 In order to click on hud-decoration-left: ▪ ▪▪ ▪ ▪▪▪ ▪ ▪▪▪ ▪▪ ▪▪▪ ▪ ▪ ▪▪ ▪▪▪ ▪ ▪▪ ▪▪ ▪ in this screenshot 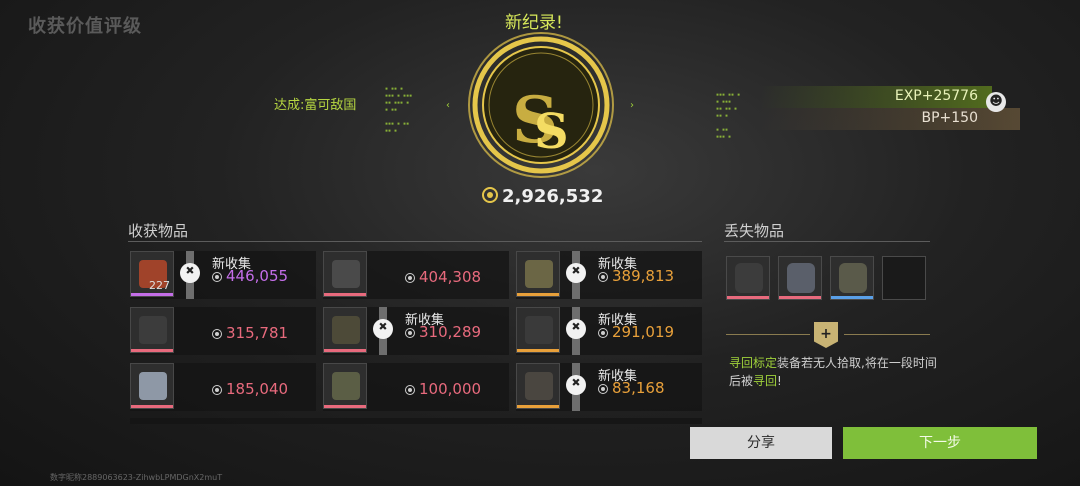, I will do `click(399, 110)`.